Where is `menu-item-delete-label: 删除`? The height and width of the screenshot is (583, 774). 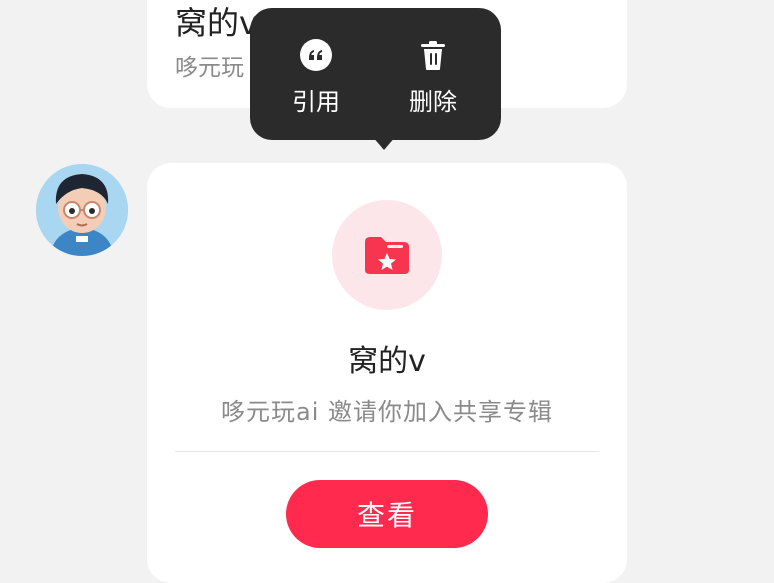 menu-item-delete-label: 删除 is located at coordinates (433, 102).